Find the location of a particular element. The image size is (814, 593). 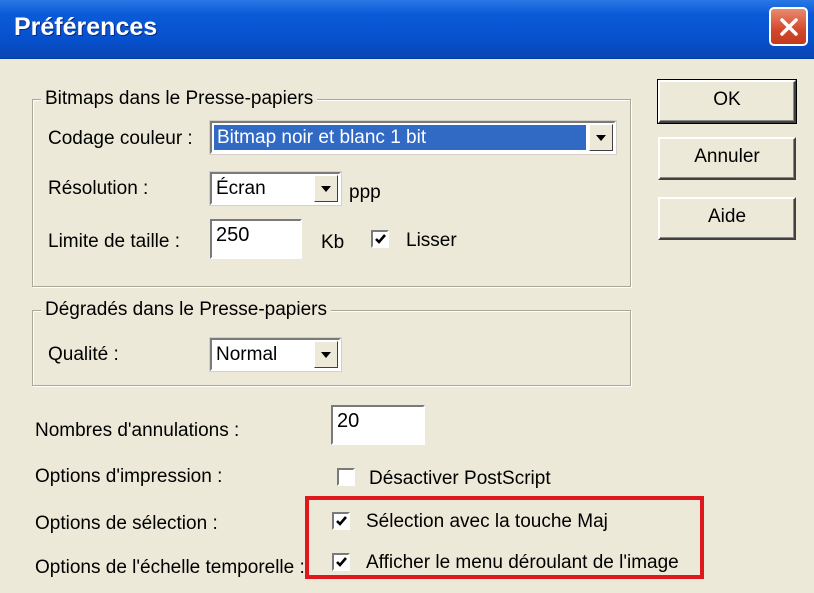

resolution-label: Résolution : is located at coordinates (98, 188).